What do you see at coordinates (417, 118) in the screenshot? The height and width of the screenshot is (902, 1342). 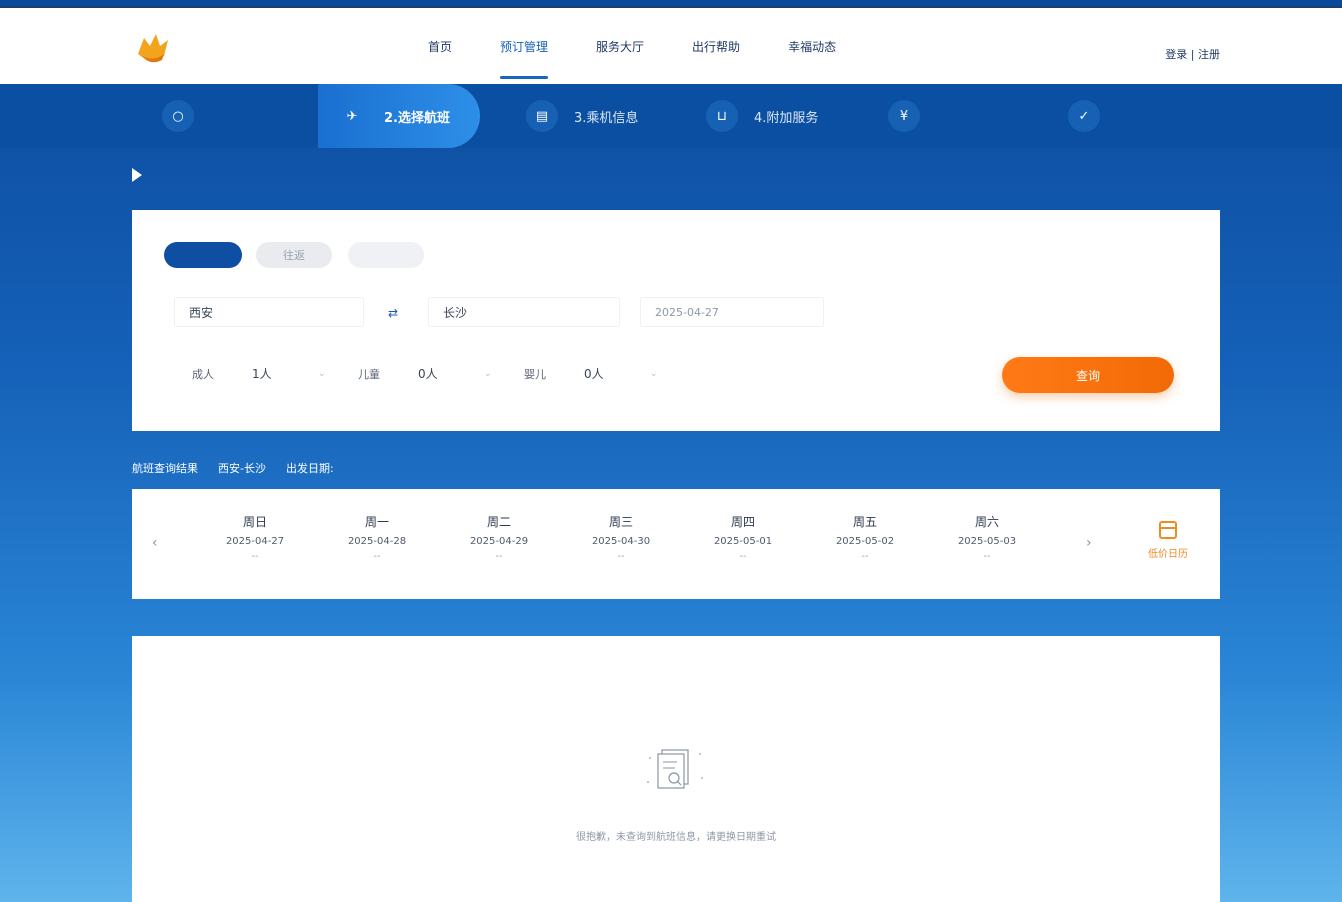 I see `step-label: 2.选择航班` at bounding box center [417, 118].